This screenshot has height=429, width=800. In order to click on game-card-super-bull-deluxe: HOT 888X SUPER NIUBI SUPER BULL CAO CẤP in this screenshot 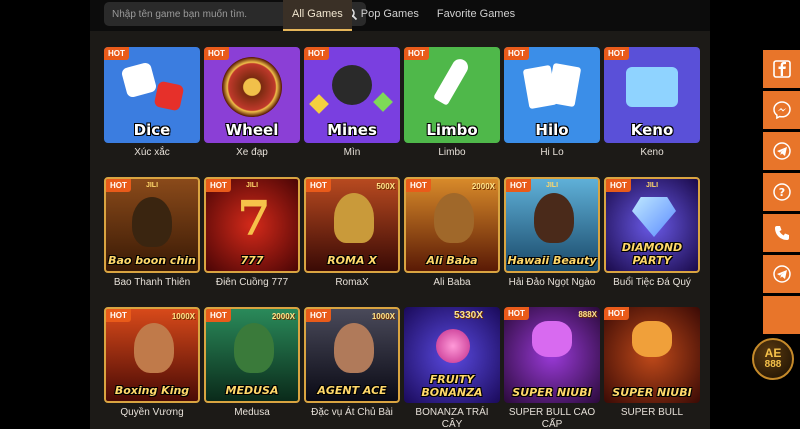, I will do `click(552, 368)`.